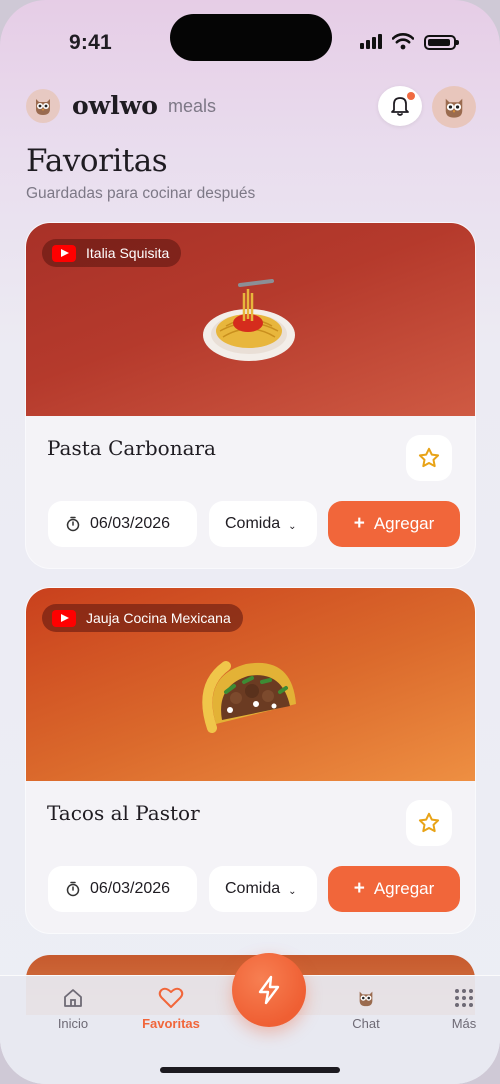  Describe the element at coordinates (251, 107) in the screenshot. I see `app-header: owlwo meals` at that location.